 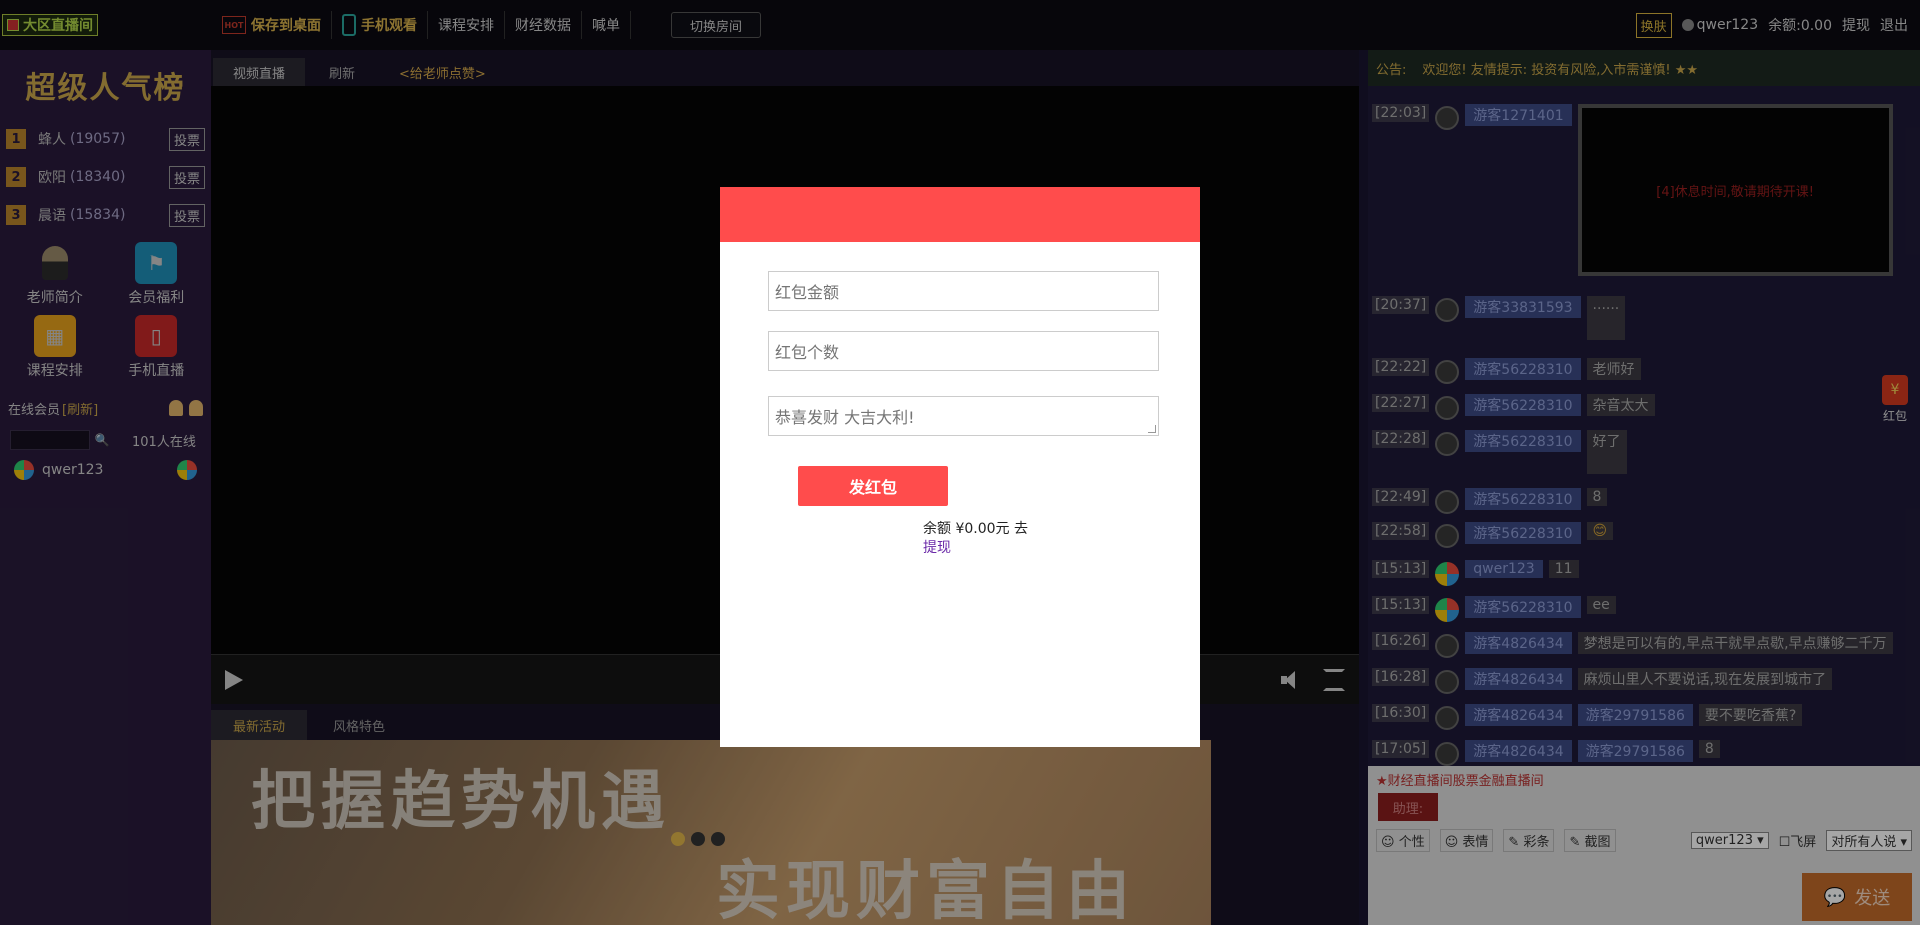 What do you see at coordinates (963, 416) in the screenshot?
I see `red-packet-message-textarea: 恭喜发财 大吉大利!` at bounding box center [963, 416].